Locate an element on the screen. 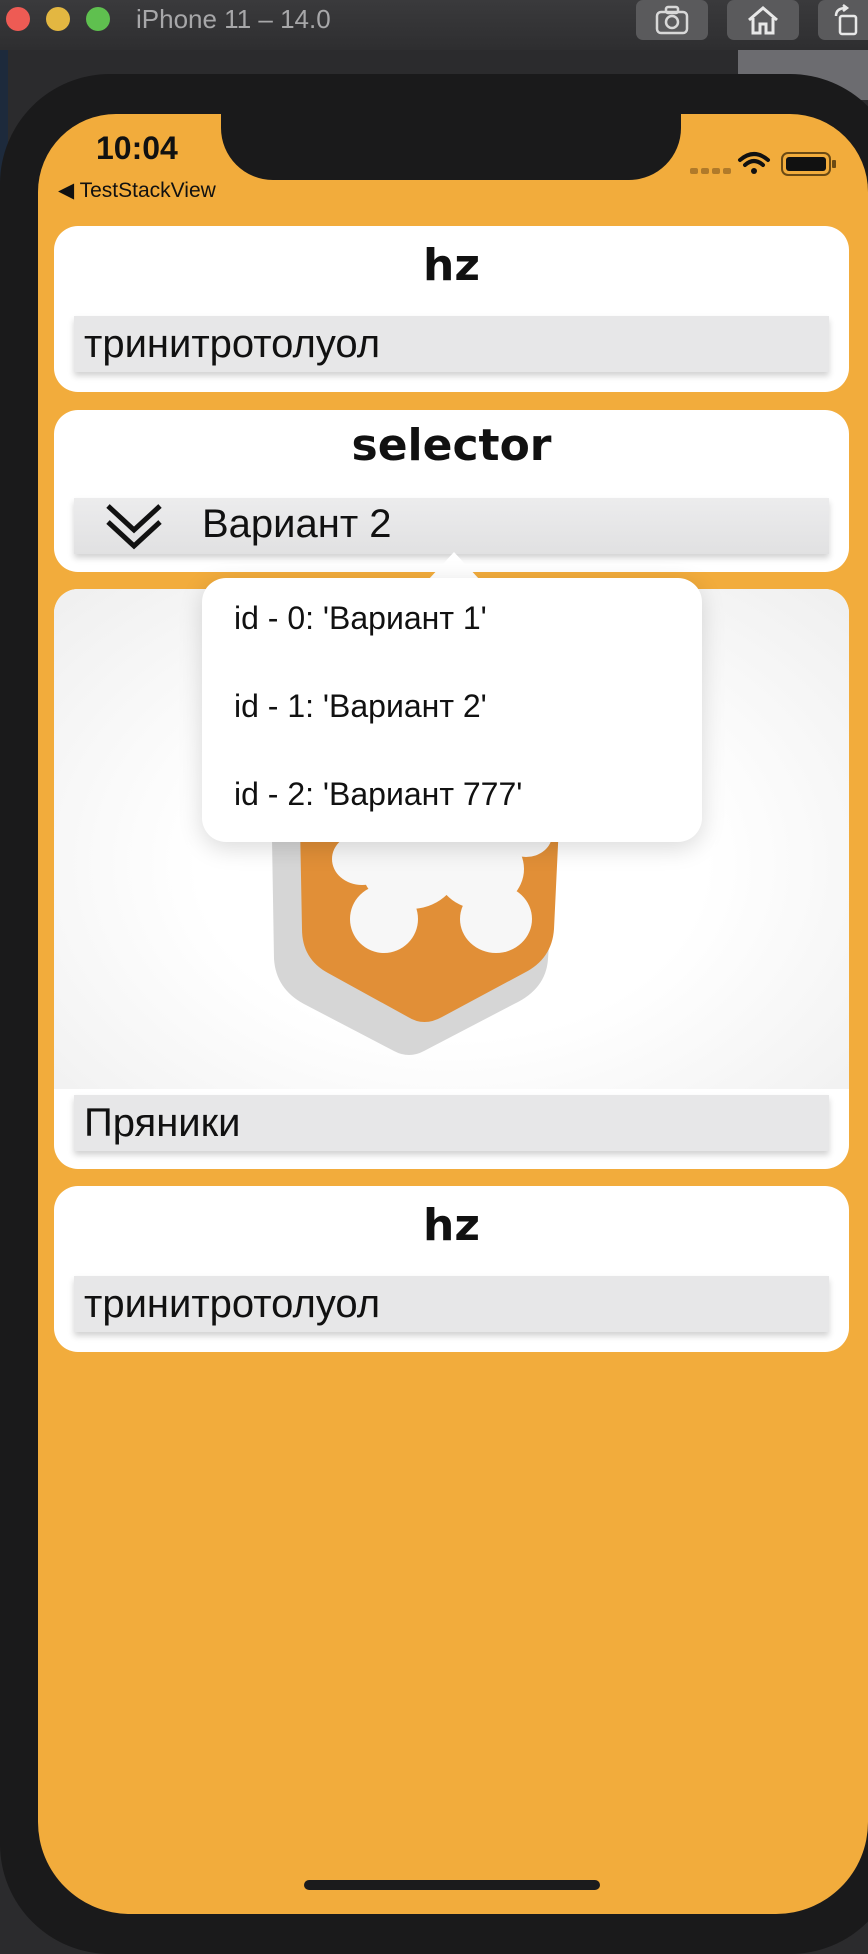 The image size is (868, 1954). popover-option: id - 1: 'Вариант 2' is located at coordinates (360, 706).